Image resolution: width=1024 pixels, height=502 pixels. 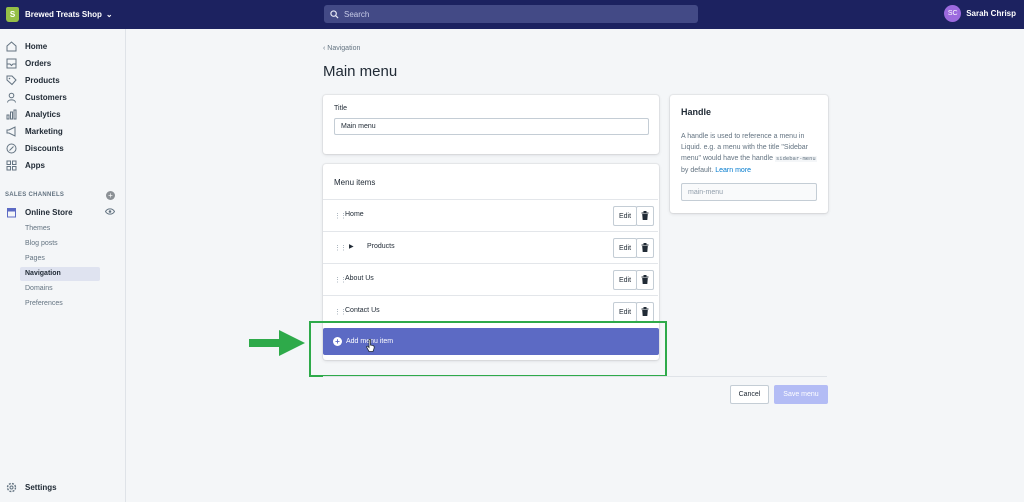 I want to click on menu-item-label: Contact Us, so click(x=362, y=310).